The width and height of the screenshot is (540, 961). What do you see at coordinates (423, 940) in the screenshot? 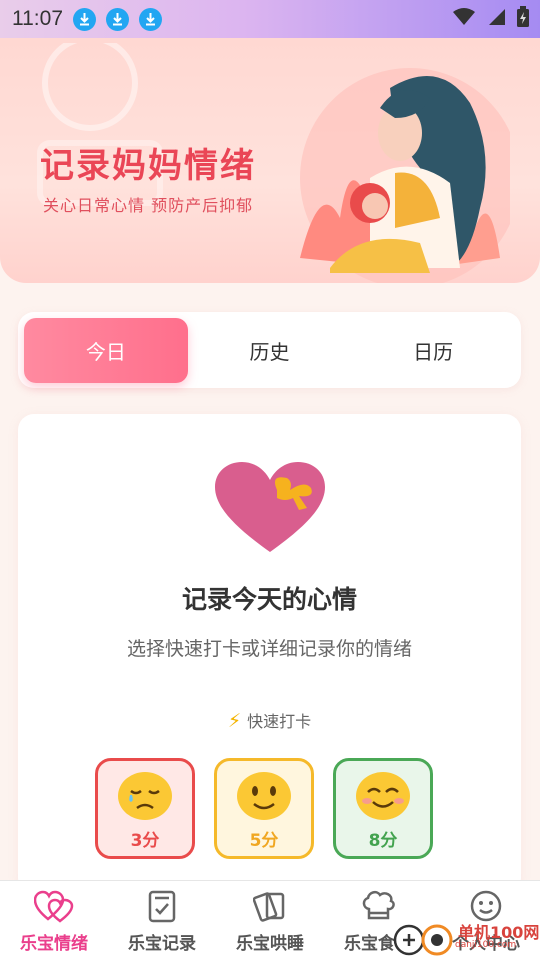
I see `watermark-logo-icon` at bounding box center [423, 940].